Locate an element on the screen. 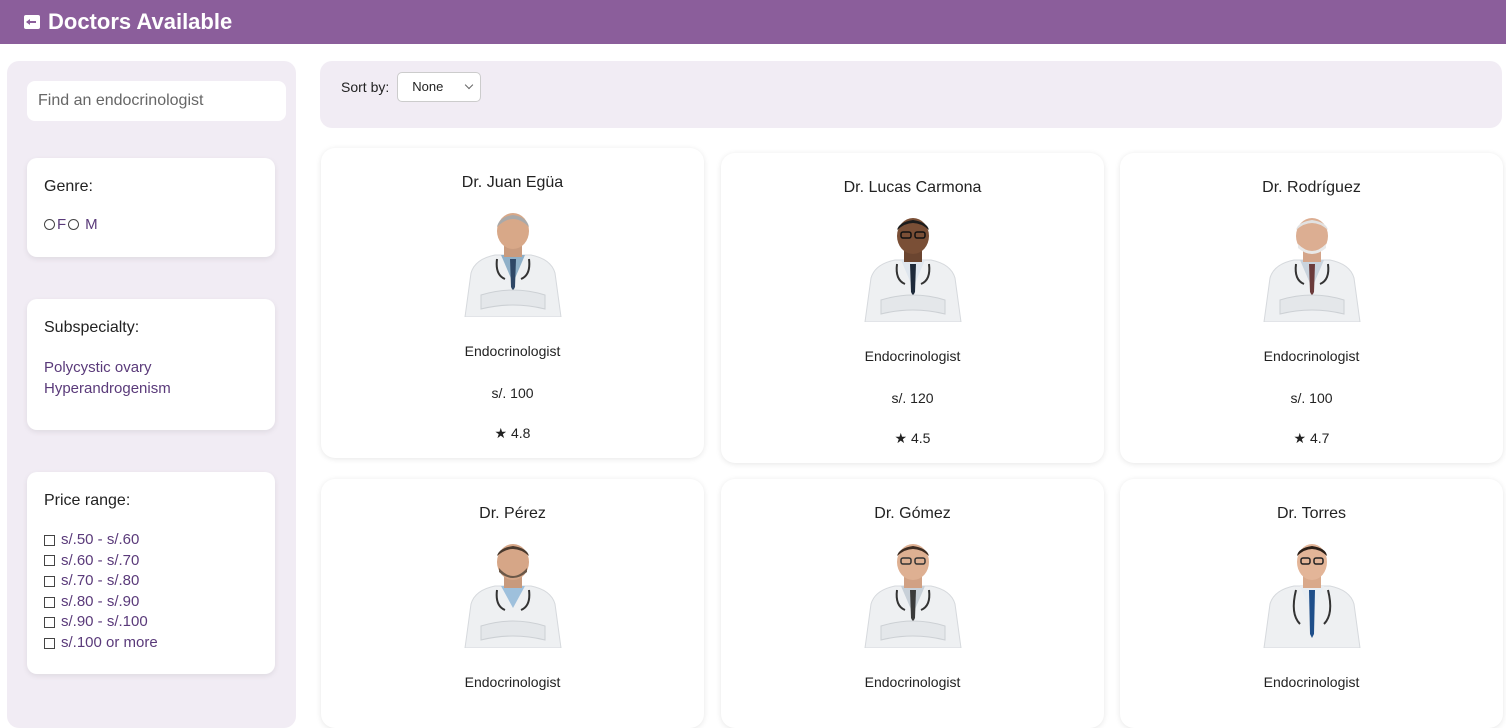 The image size is (1506, 728). search-input is located at coordinates (156, 101).